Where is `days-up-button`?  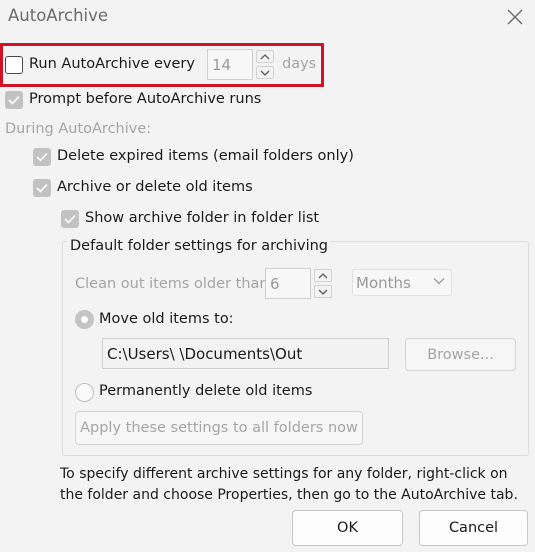 days-up-button is located at coordinates (265, 56).